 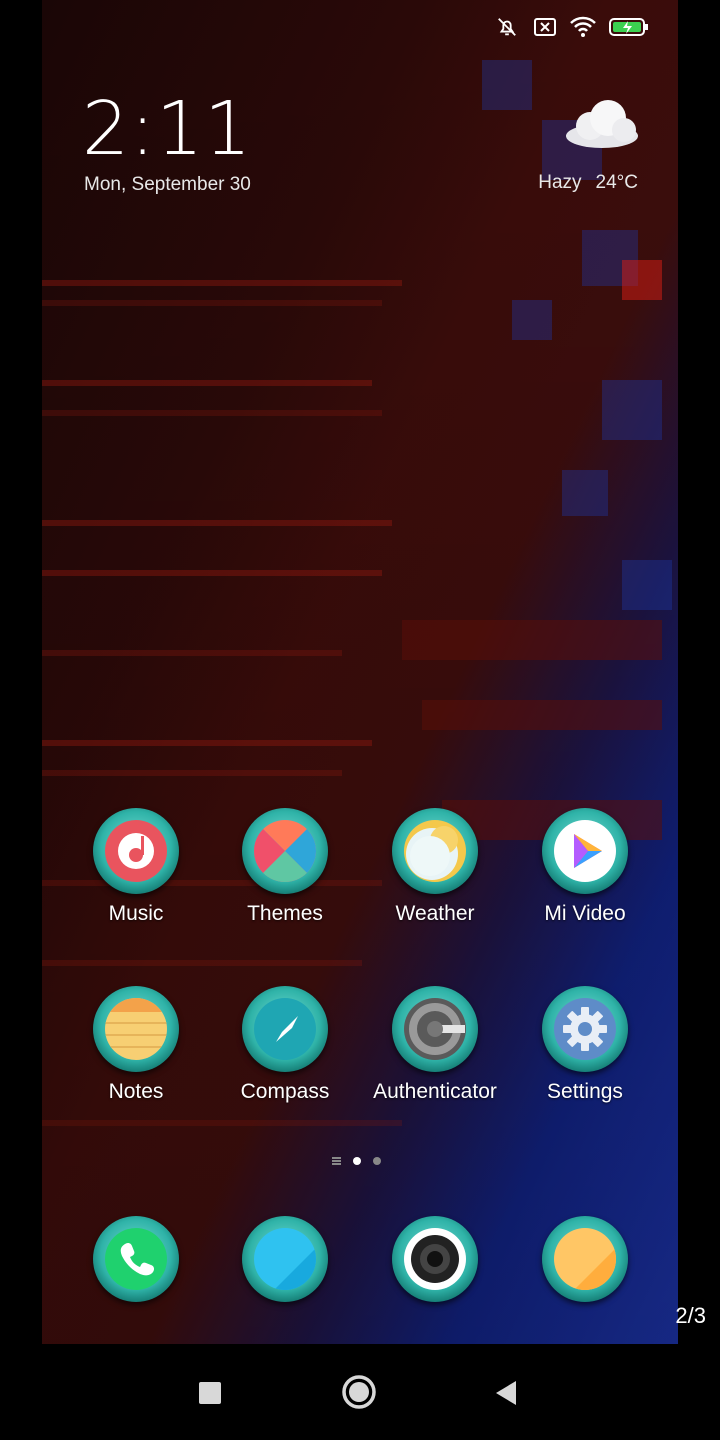 What do you see at coordinates (167, 129) in the screenshot?
I see `clock-time: 2:11` at bounding box center [167, 129].